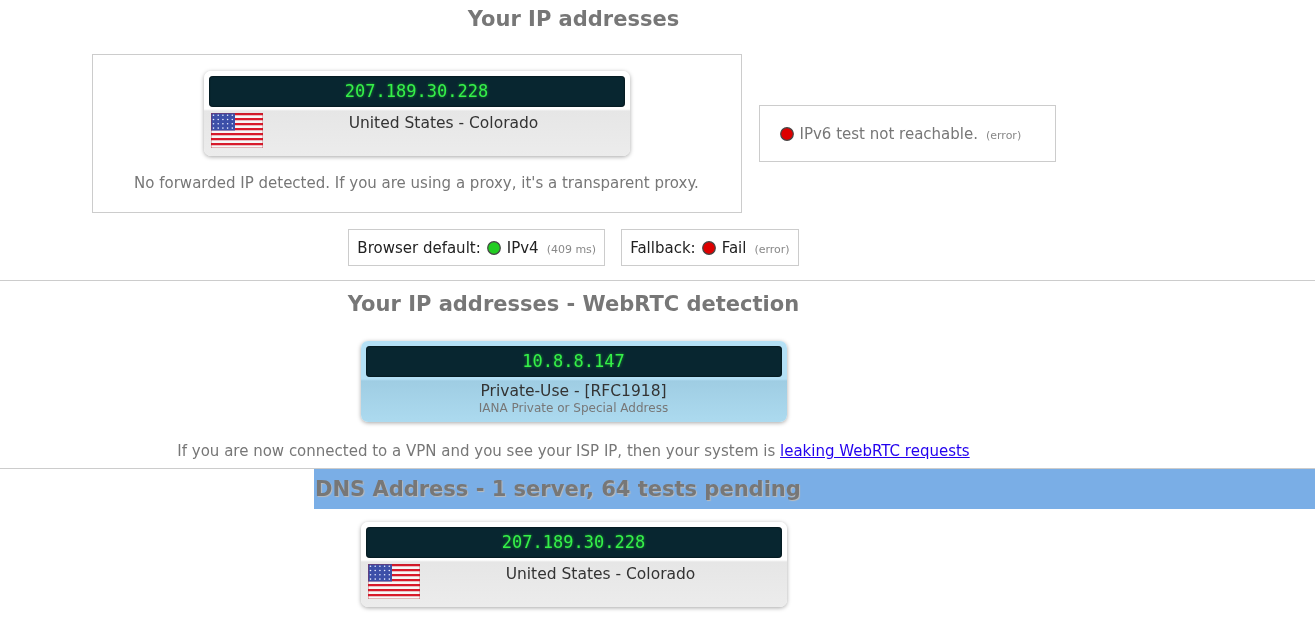 Image resolution: width=1315 pixels, height=628 pixels. Describe the element at coordinates (663, 247) in the screenshot. I see `check-label: Fallback:` at that location.